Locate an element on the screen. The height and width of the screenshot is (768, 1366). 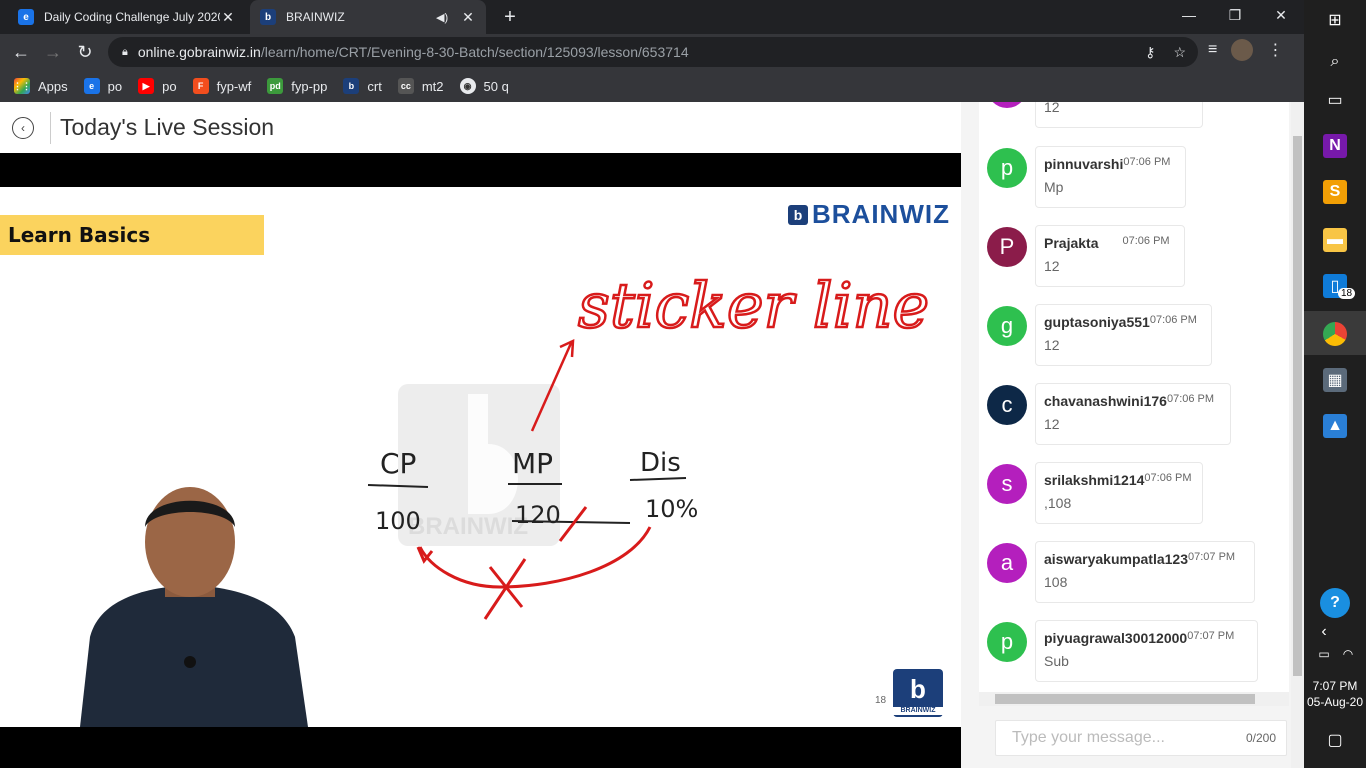
photos-icon: ▲ is located at coordinates (1335, 426).